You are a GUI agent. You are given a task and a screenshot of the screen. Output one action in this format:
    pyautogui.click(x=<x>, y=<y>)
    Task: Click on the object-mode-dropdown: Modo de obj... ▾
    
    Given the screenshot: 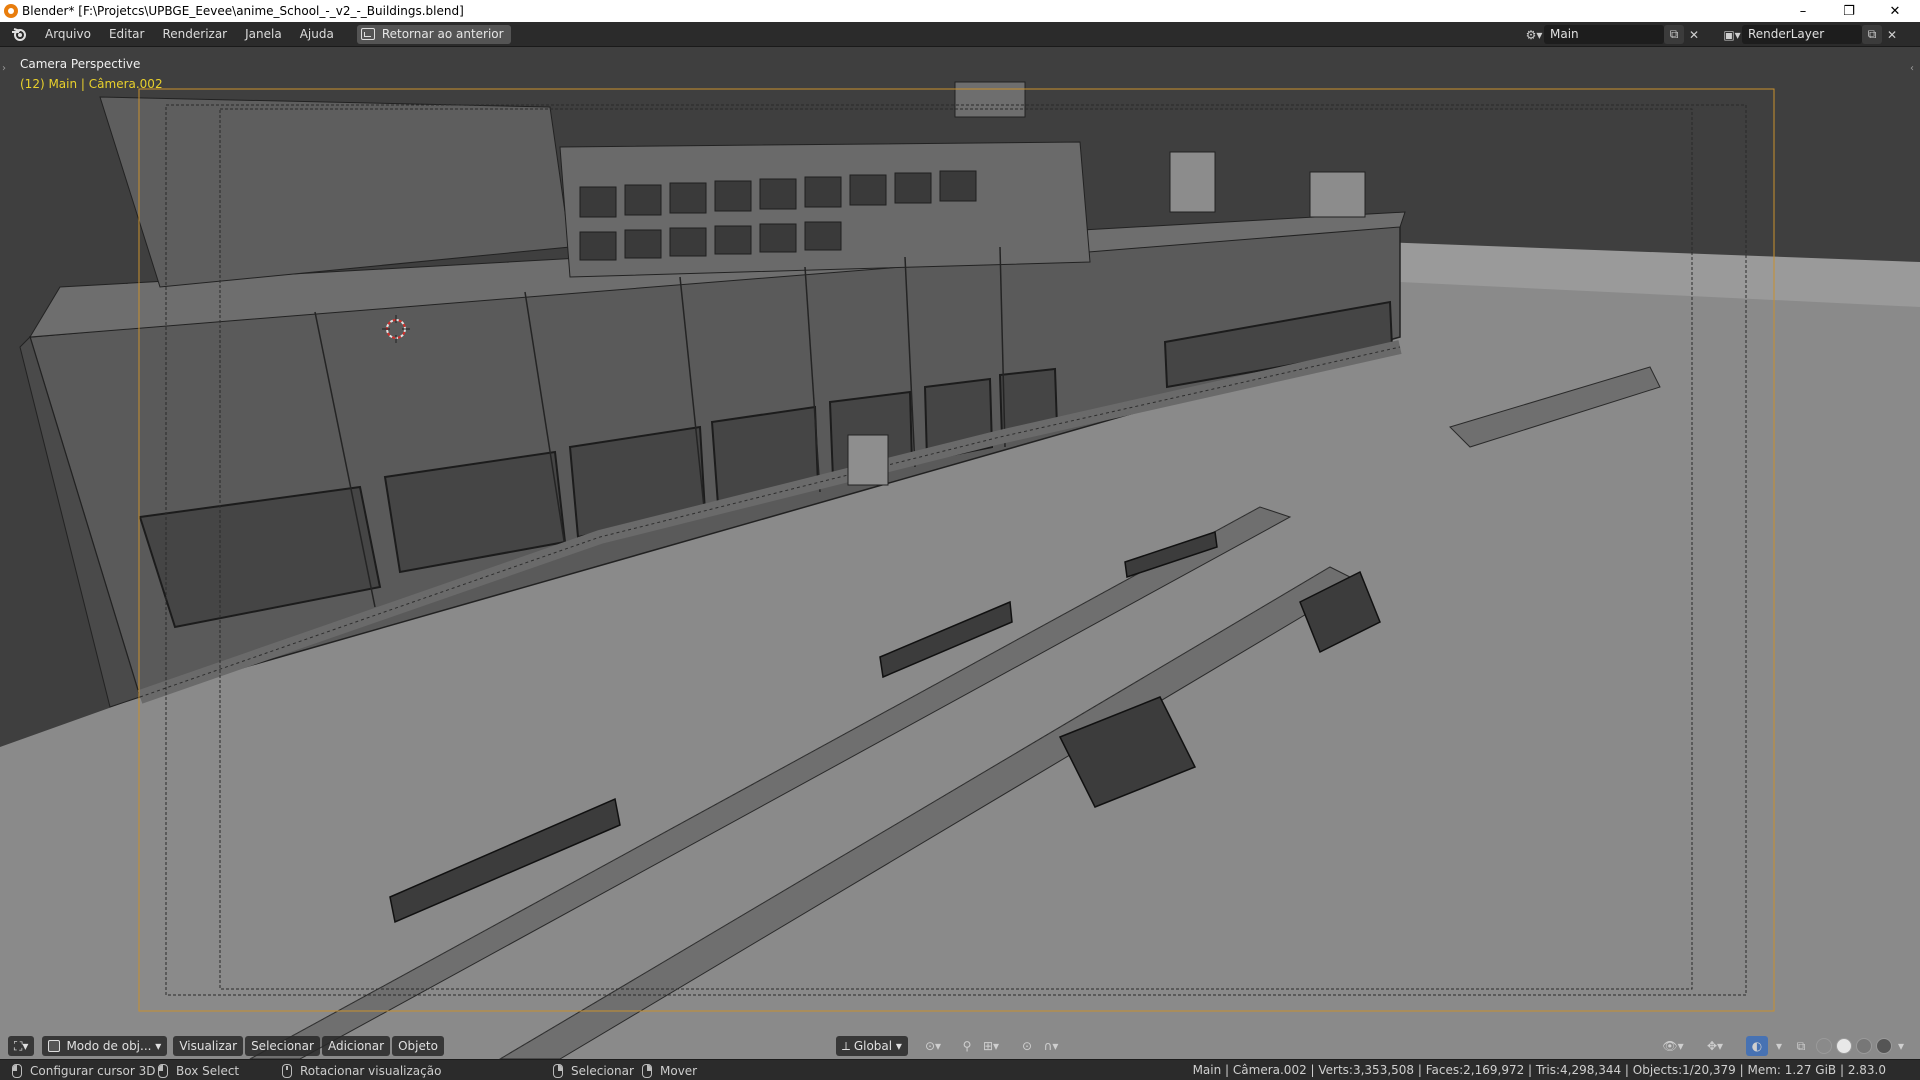 What is the action you would take?
    pyautogui.click(x=105, y=1046)
    